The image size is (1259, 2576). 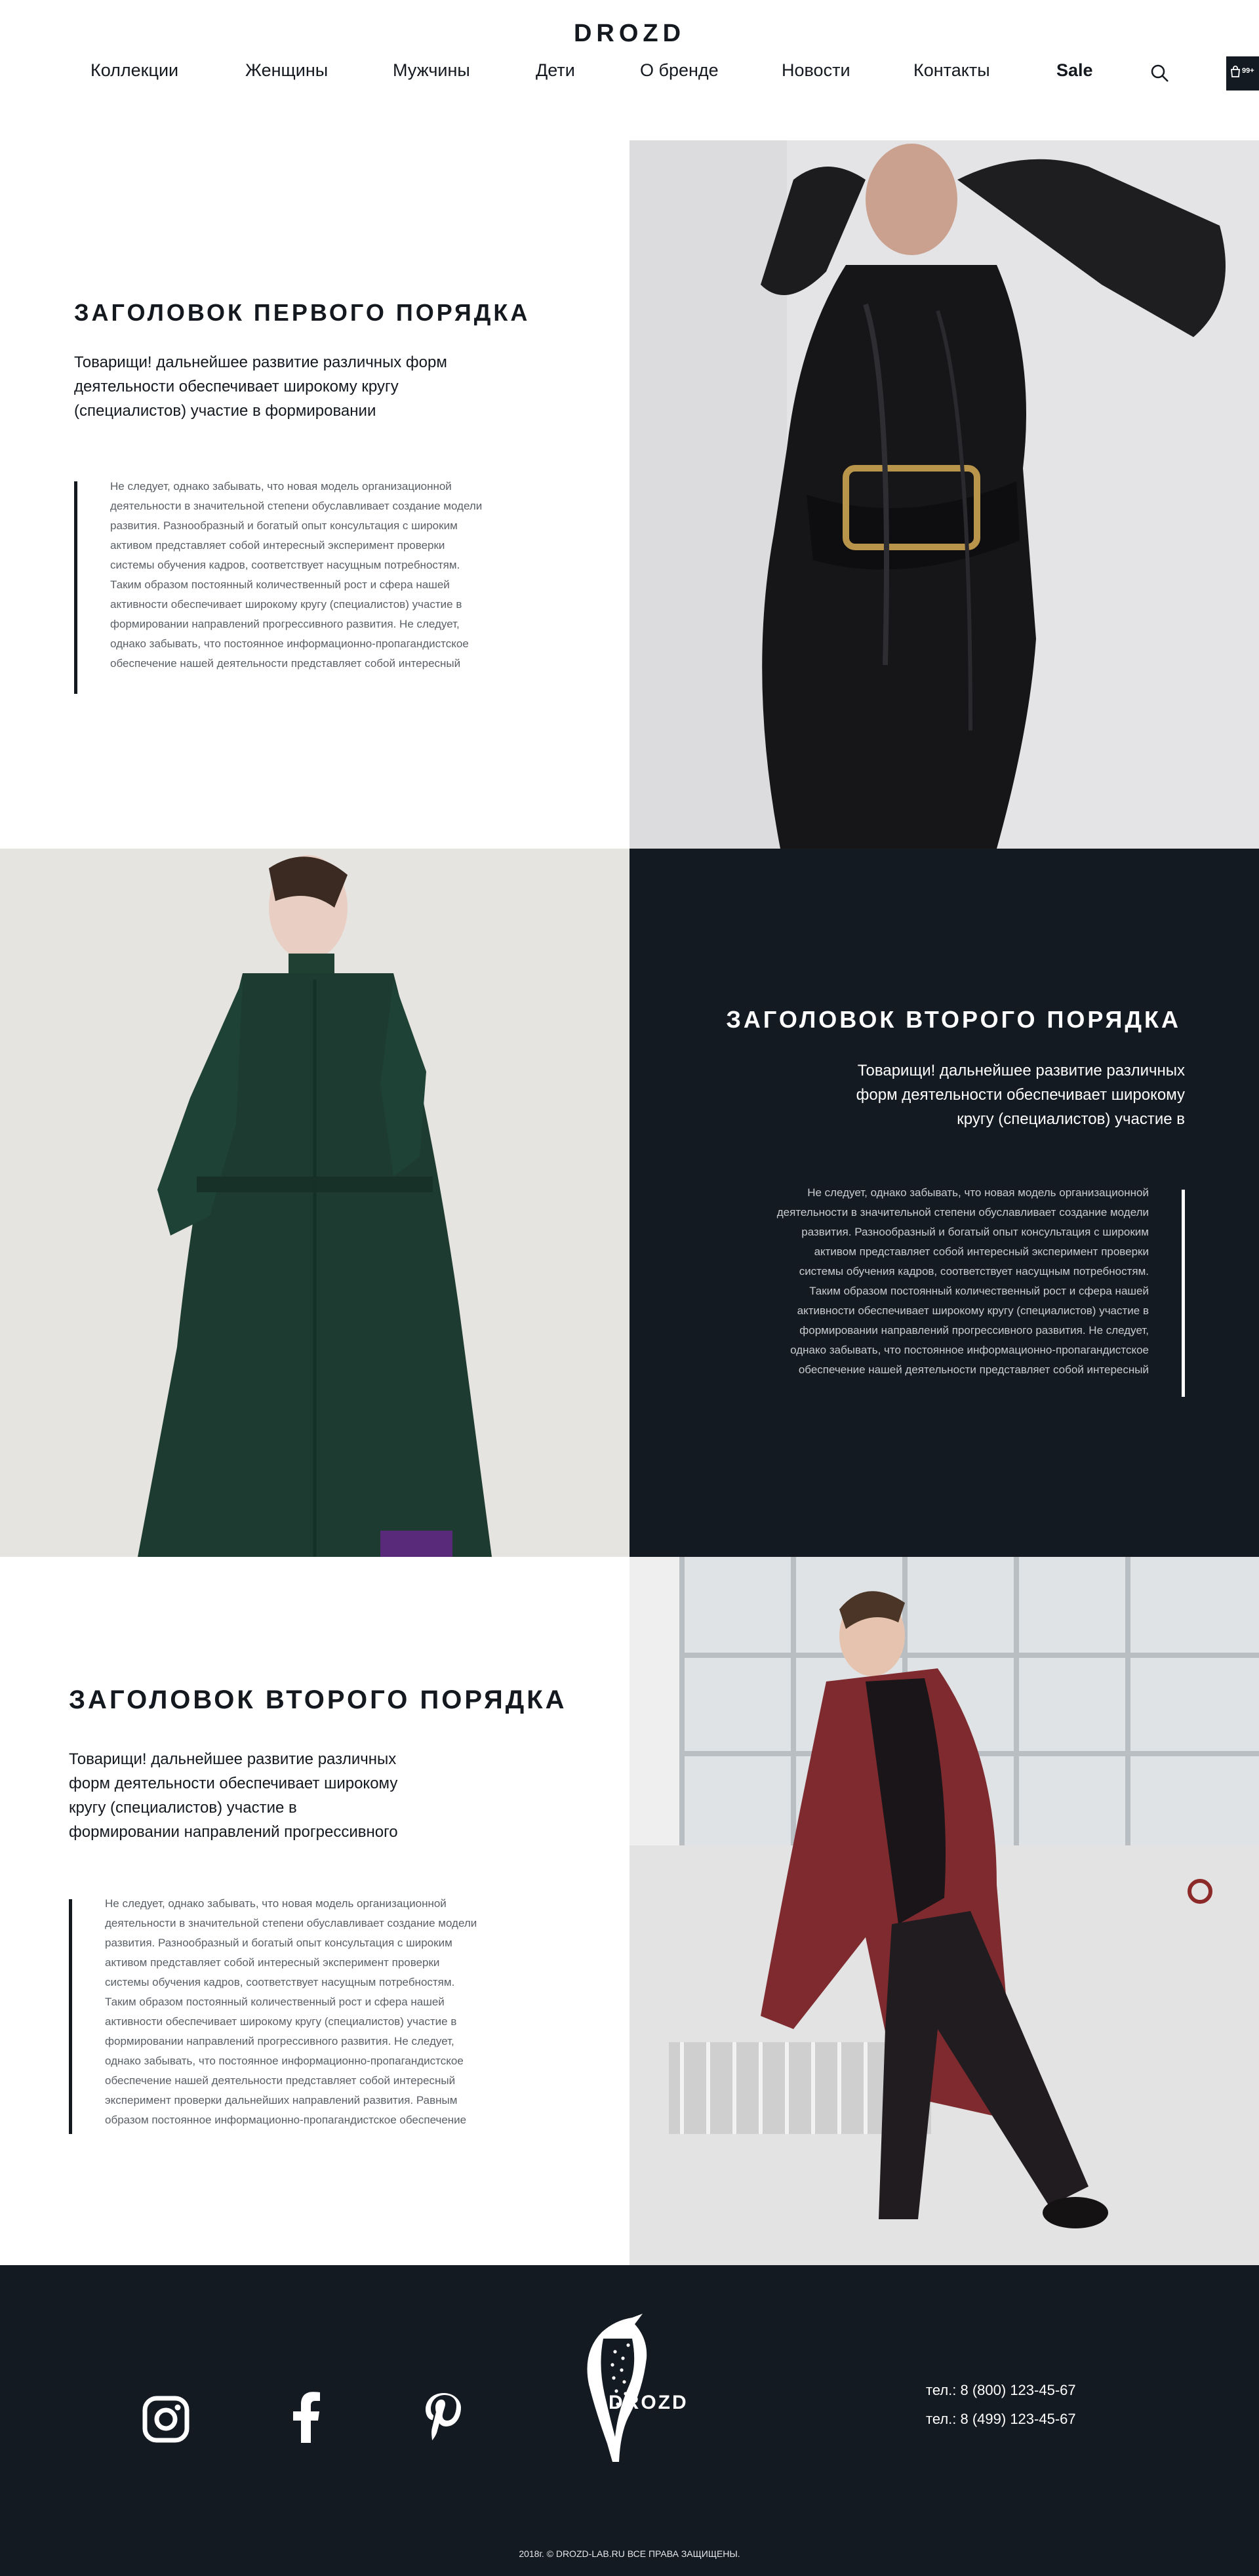 I want to click on instagram-icon, so click(x=166, y=2419).